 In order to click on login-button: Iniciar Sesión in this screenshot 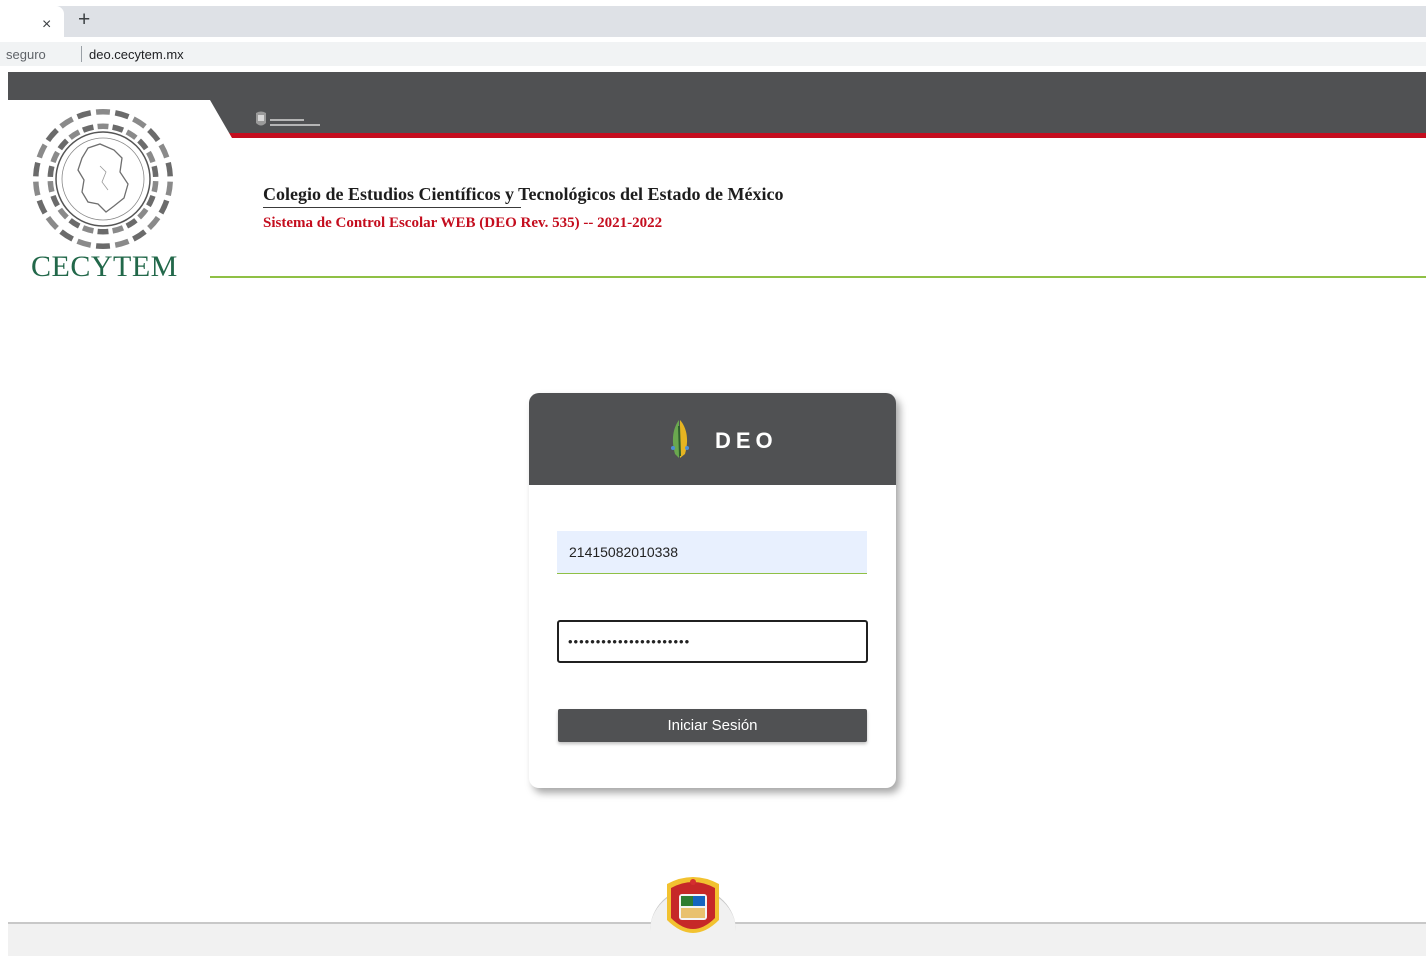, I will do `click(712, 725)`.